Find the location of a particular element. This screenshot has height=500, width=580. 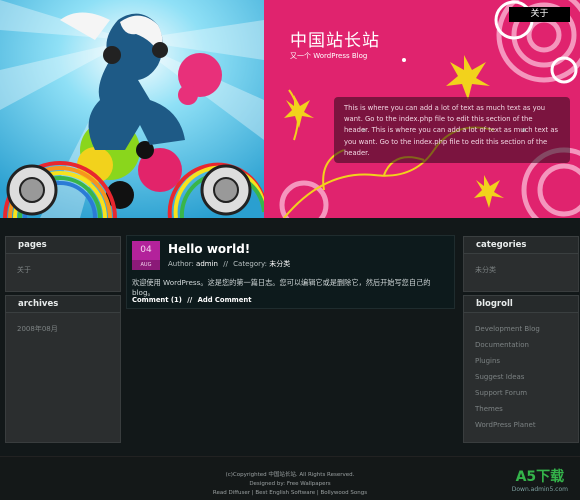

archives-widget-title: archives is located at coordinates (63, 304).